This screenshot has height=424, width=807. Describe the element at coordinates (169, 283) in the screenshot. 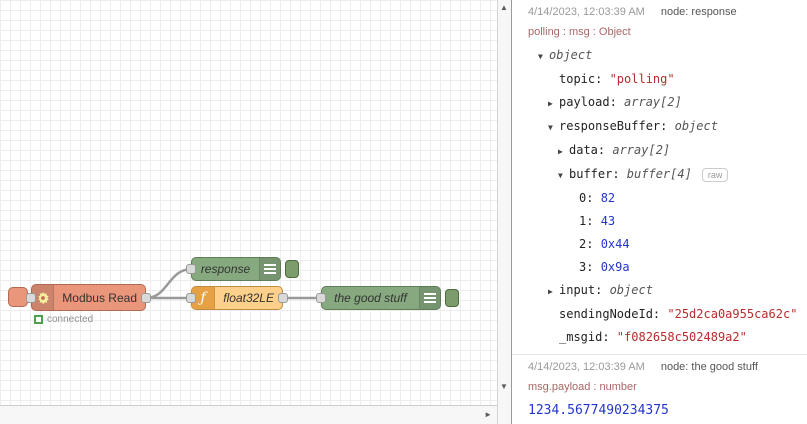

I see `wire-modbus-to-response` at that location.